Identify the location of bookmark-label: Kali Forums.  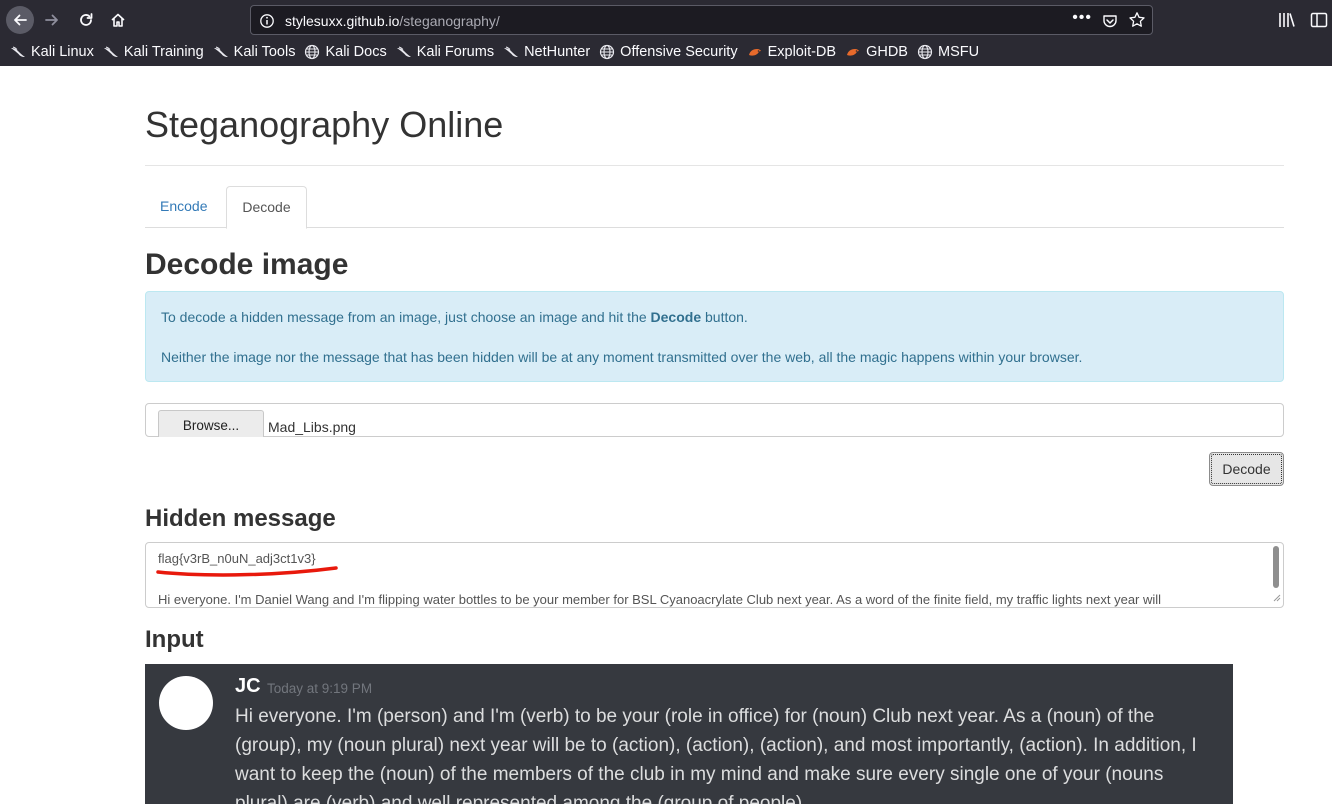
(455, 52).